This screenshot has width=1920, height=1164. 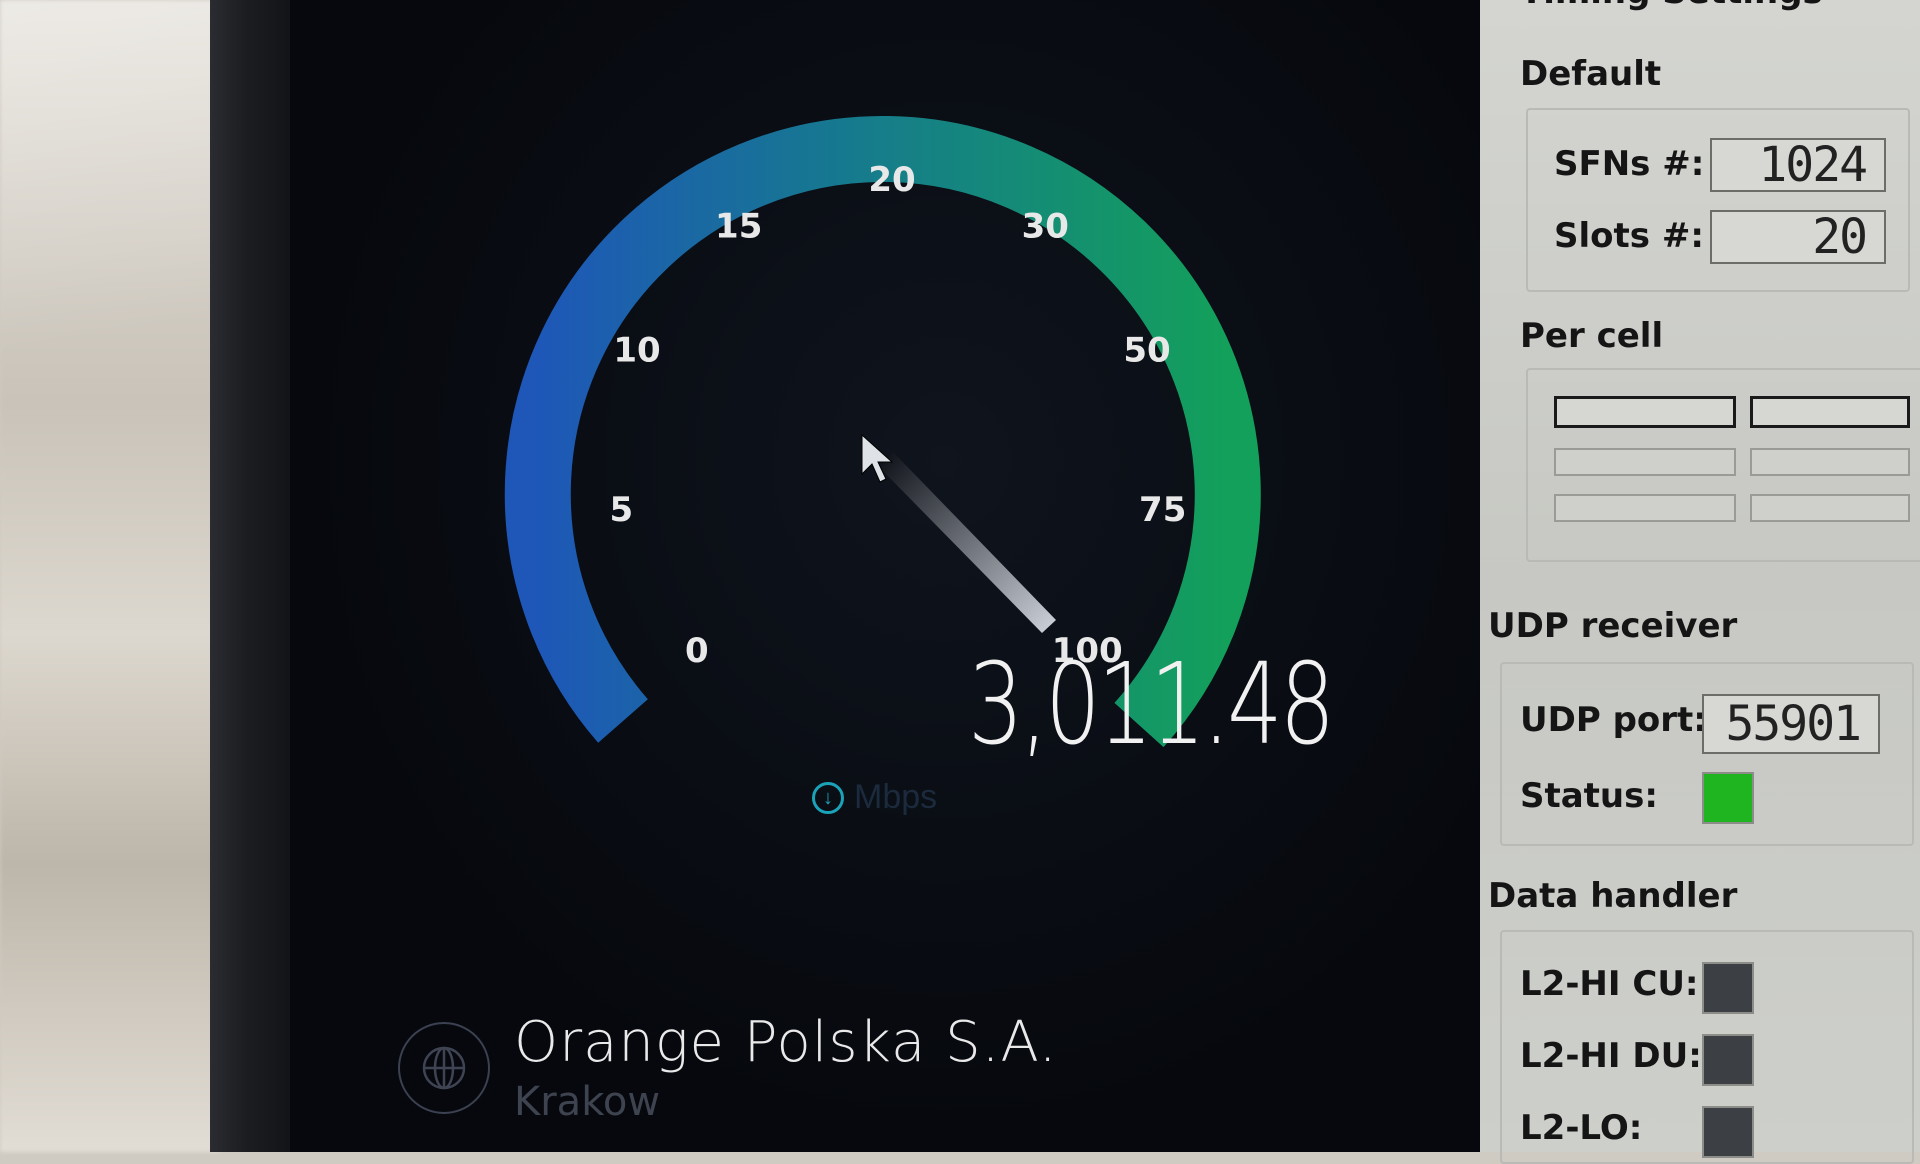 What do you see at coordinates (896, 797) in the screenshot?
I see `speed-unit: Mbps` at bounding box center [896, 797].